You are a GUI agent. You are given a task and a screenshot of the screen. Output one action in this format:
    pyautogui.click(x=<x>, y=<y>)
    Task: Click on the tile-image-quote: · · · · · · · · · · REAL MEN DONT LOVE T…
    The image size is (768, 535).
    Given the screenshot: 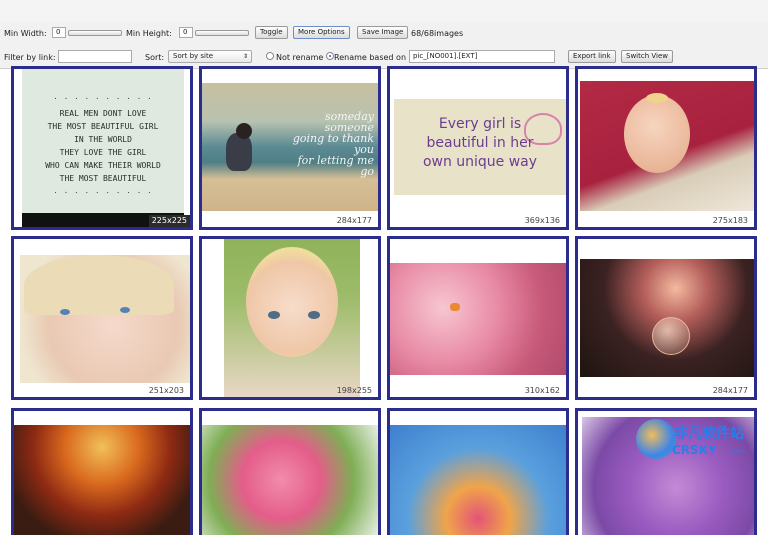 What is the action you would take?
    pyautogui.click(x=103, y=148)
    